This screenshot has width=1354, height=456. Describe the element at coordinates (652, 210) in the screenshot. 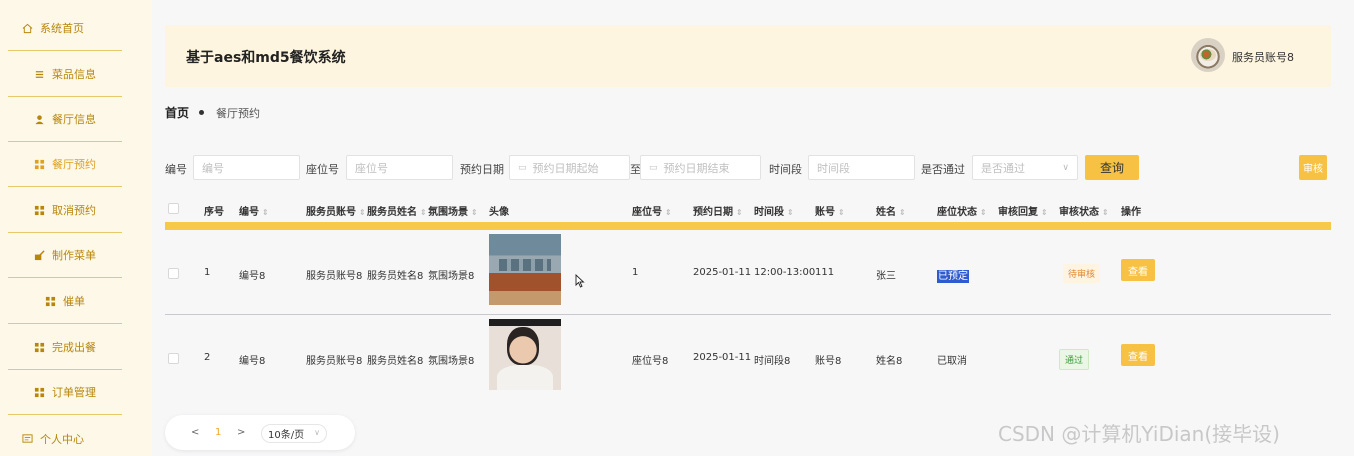

I see `col-header-seat: 座位号 ⇕` at that location.